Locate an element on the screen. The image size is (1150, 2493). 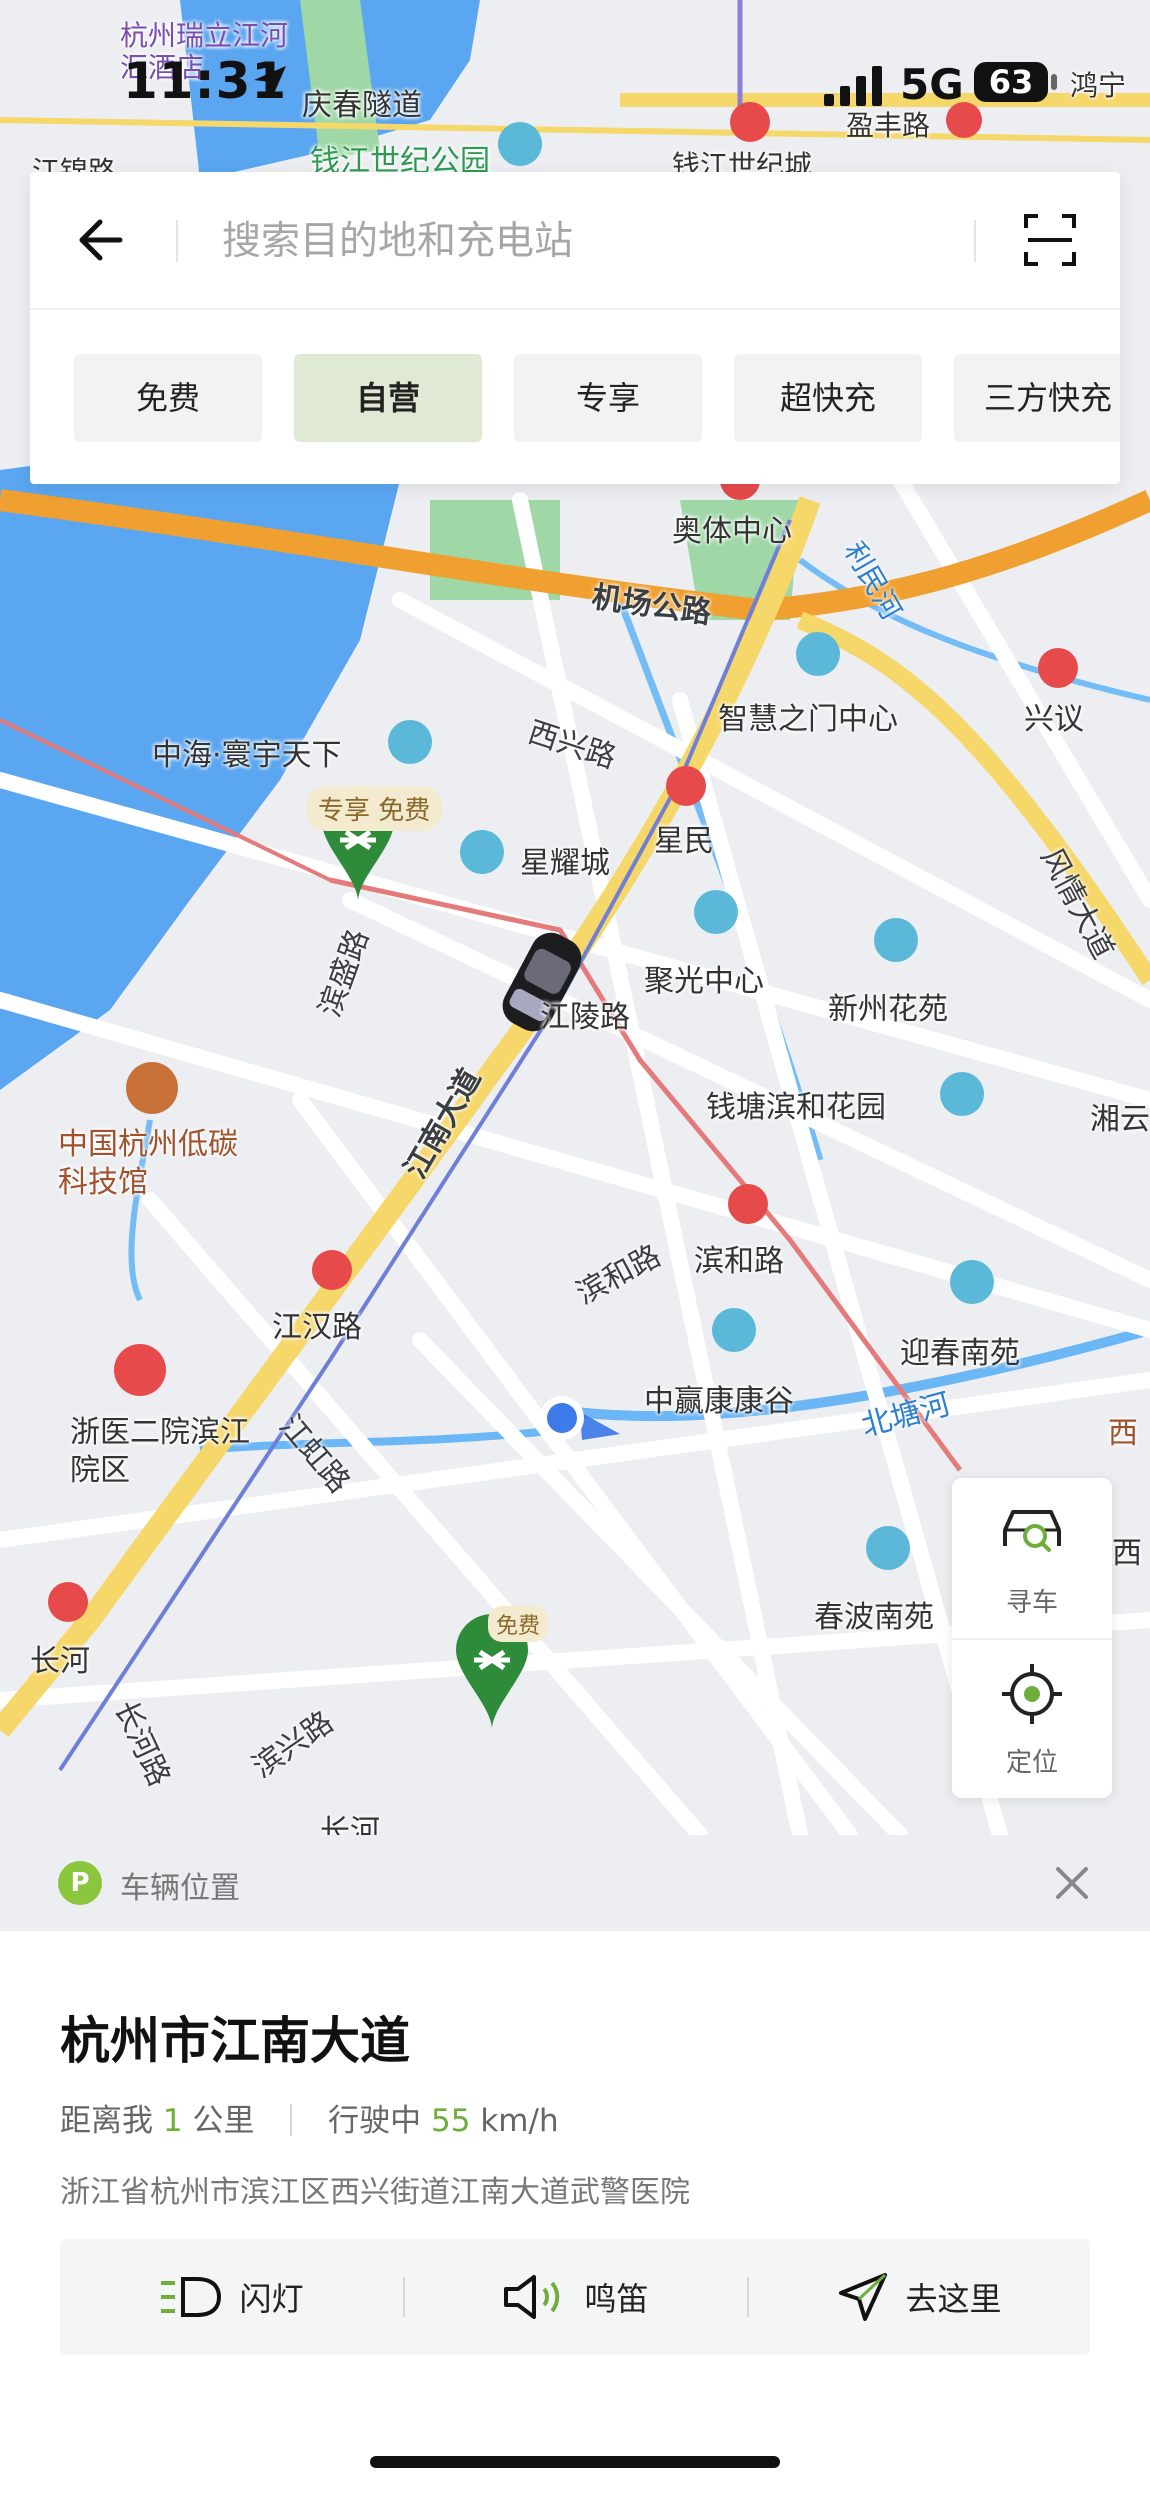
map-label: 湘云 is located at coordinates (1120, 1119).